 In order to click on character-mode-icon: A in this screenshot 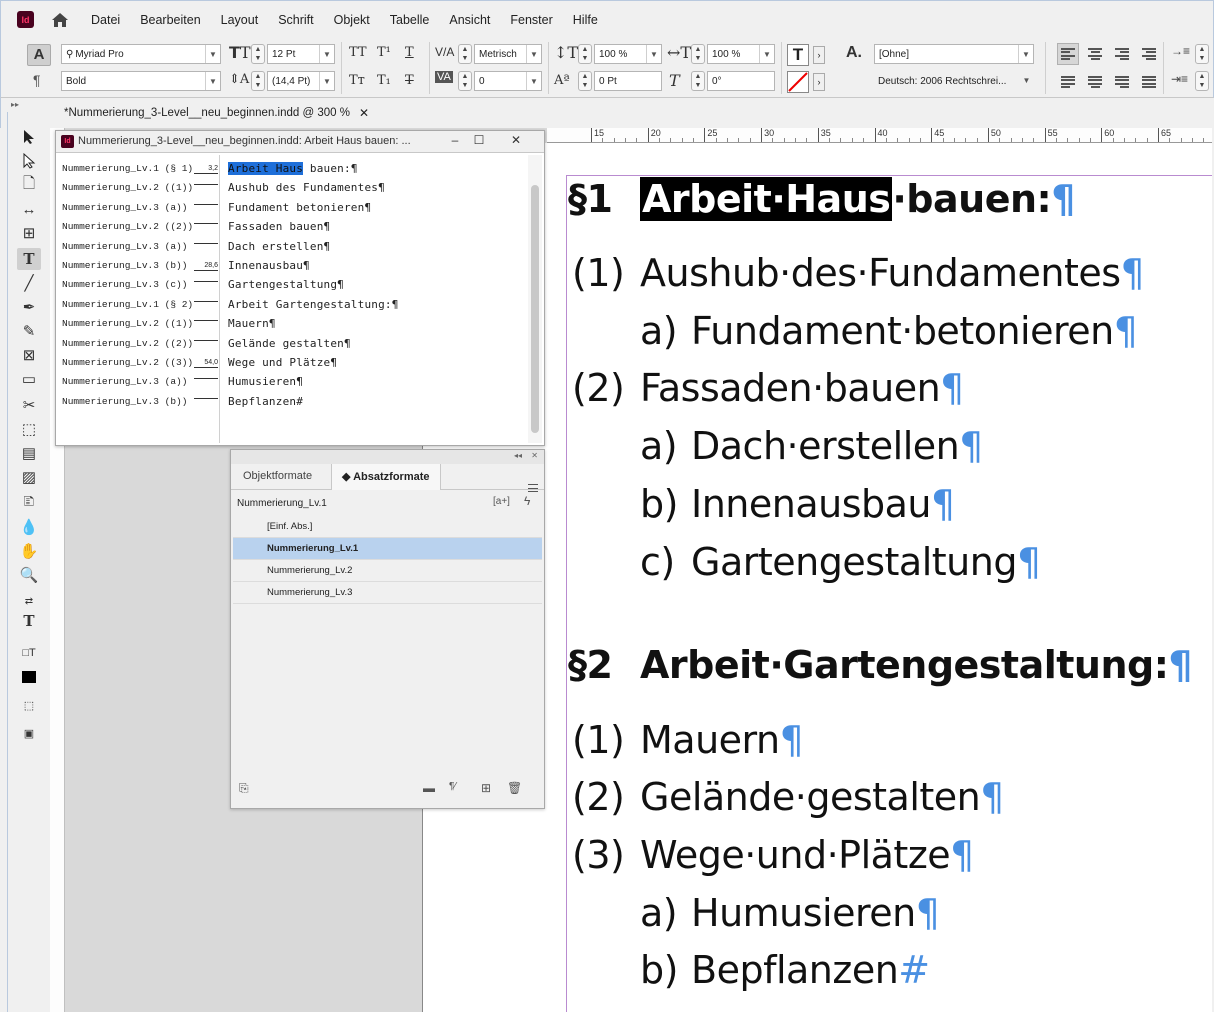, I will do `click(39, 55)`.